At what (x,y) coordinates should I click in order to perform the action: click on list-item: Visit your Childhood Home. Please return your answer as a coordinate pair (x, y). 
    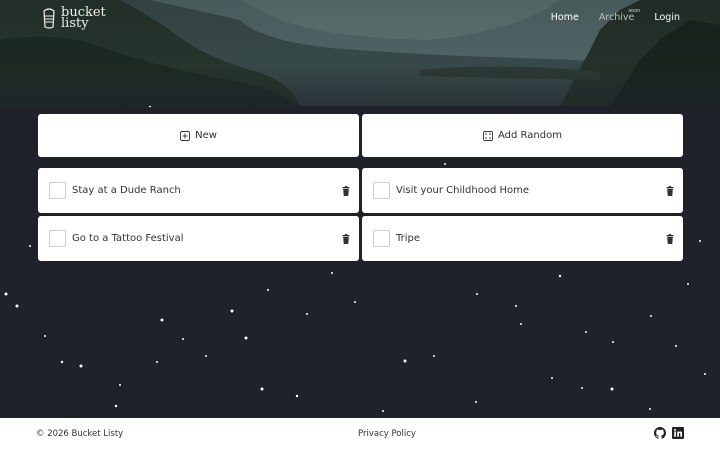
    Looking at the image, I should click on (522, 190).